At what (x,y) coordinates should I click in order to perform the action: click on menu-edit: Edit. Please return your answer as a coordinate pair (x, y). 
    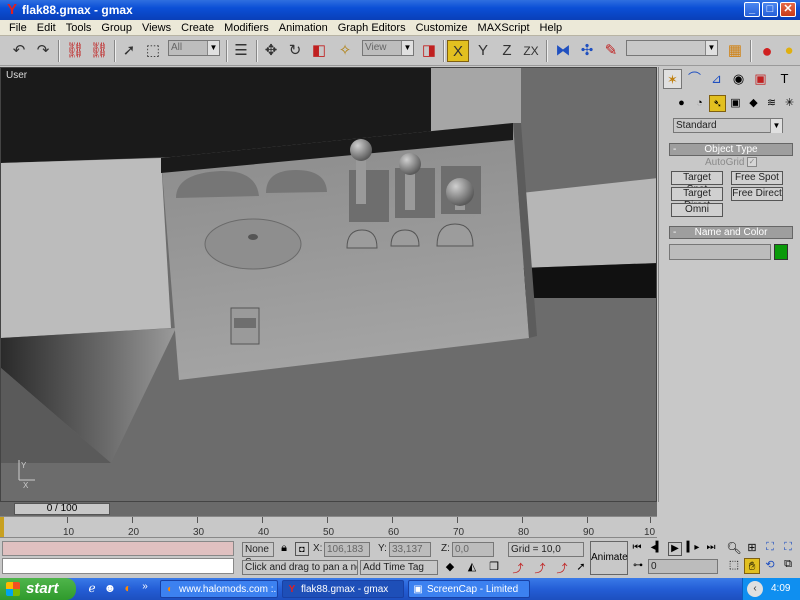
    Looking at the image, I should click on (46, 28).